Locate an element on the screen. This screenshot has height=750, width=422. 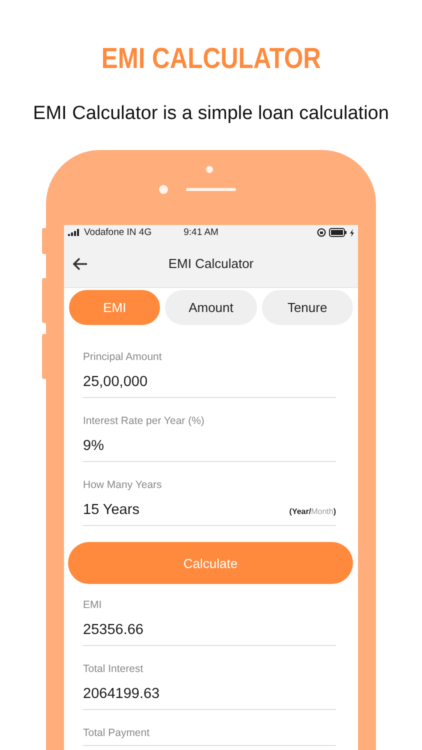
headline: EMI CALCULATOR is located at coordinates (211, 59).